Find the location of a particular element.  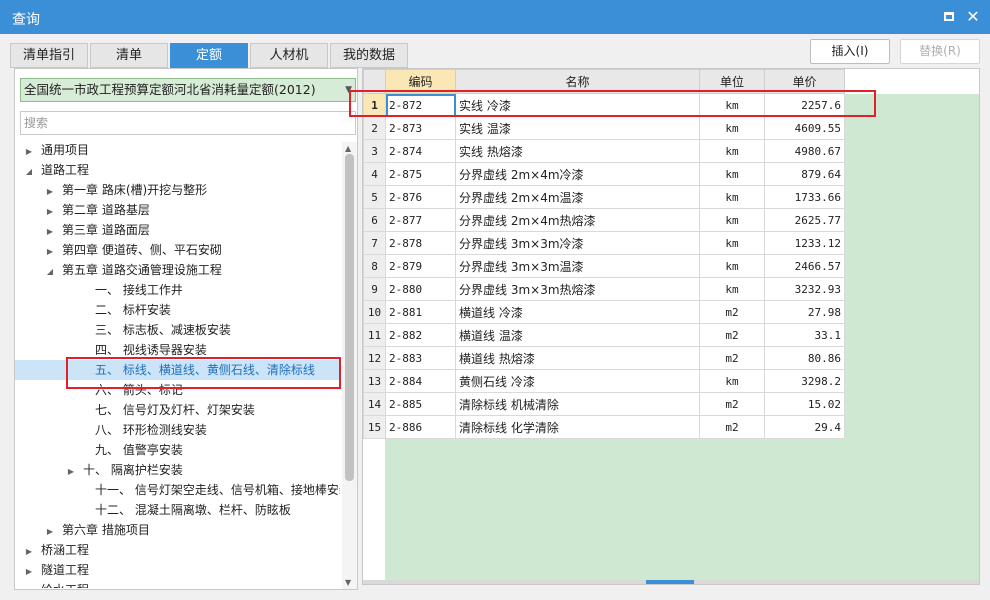

table-row: 3 2-874 实线 热熔漆 km 4980.67 is located at coordinates (604, 151).